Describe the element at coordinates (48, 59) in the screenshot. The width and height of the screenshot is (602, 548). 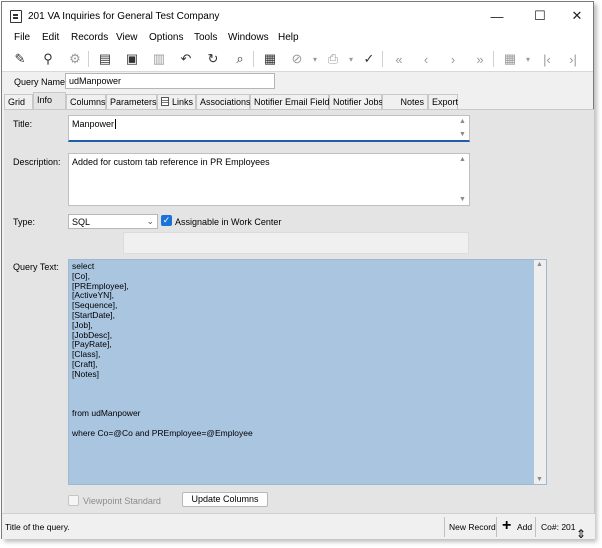
I see `binoculars-icon: ⚲` at that location.